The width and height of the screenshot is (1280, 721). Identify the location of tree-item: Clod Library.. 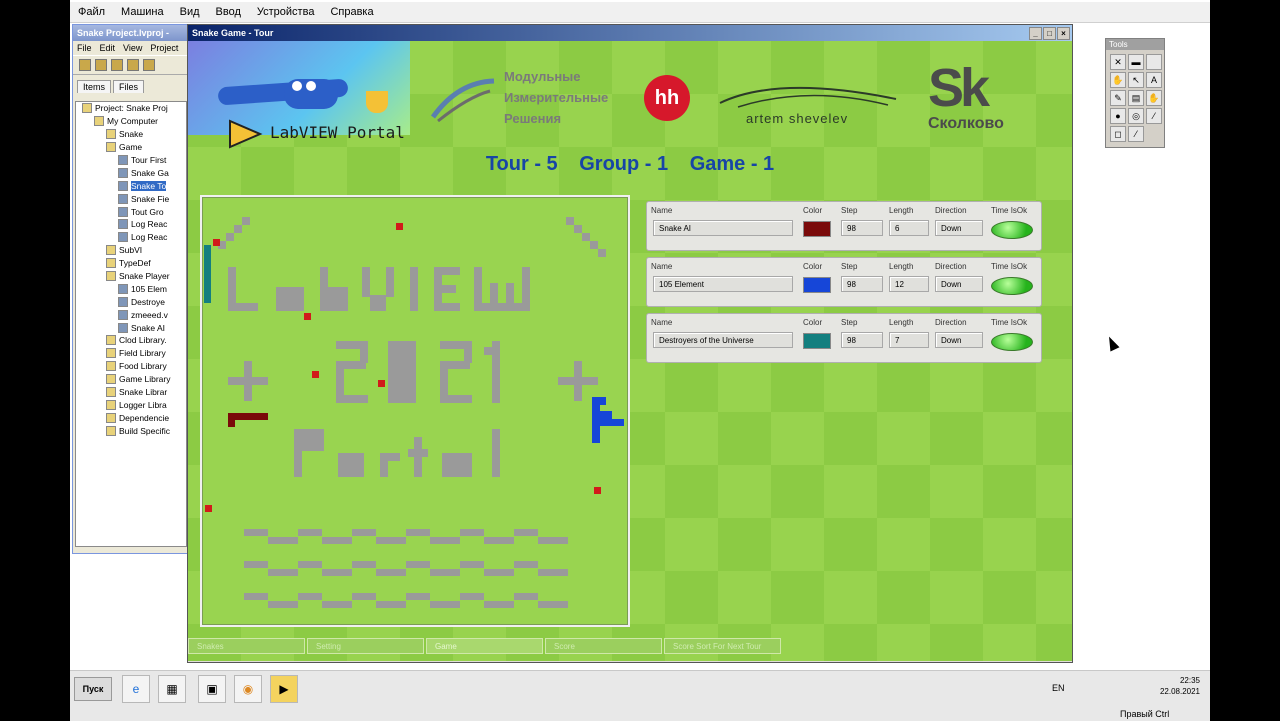
(131, 340).